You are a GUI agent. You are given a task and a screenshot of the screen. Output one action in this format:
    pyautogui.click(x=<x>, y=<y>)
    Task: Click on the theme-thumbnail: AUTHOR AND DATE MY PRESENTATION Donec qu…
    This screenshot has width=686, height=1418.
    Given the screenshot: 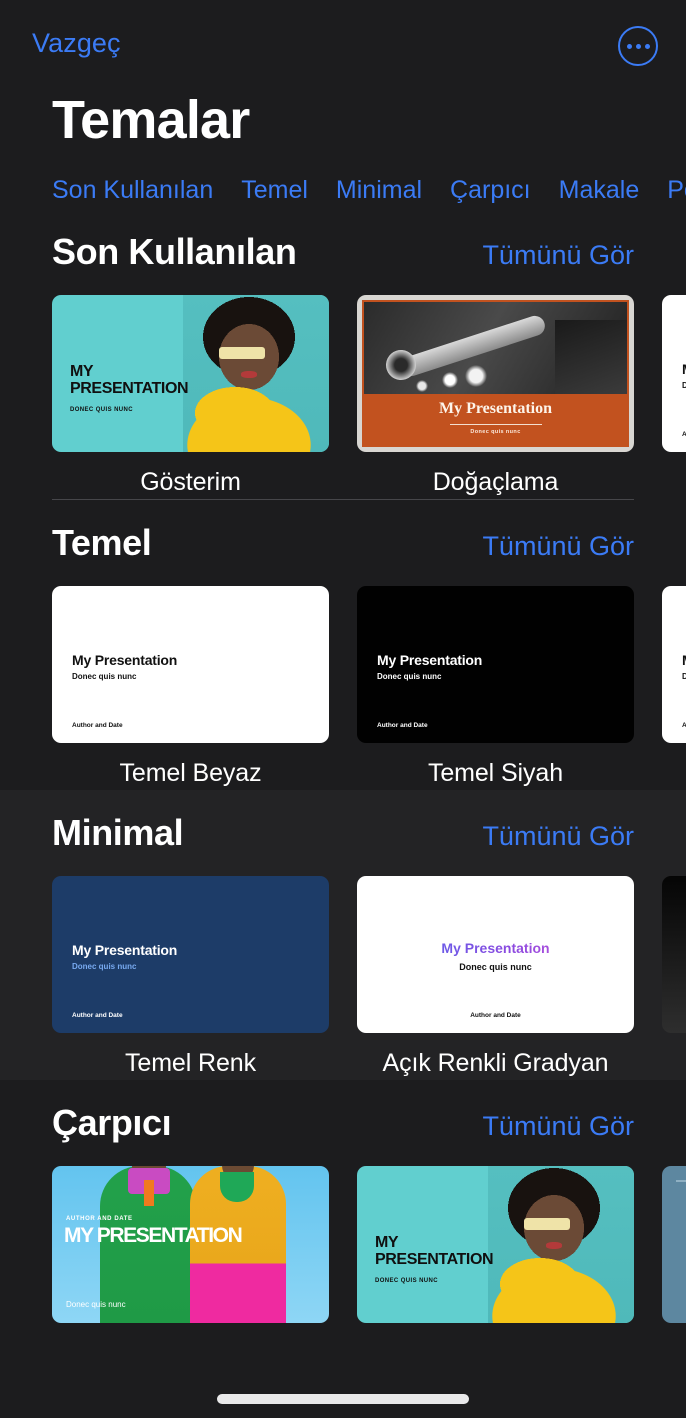 What is the action you would take?
    pyautogui.click(x=190, y=1244)
    